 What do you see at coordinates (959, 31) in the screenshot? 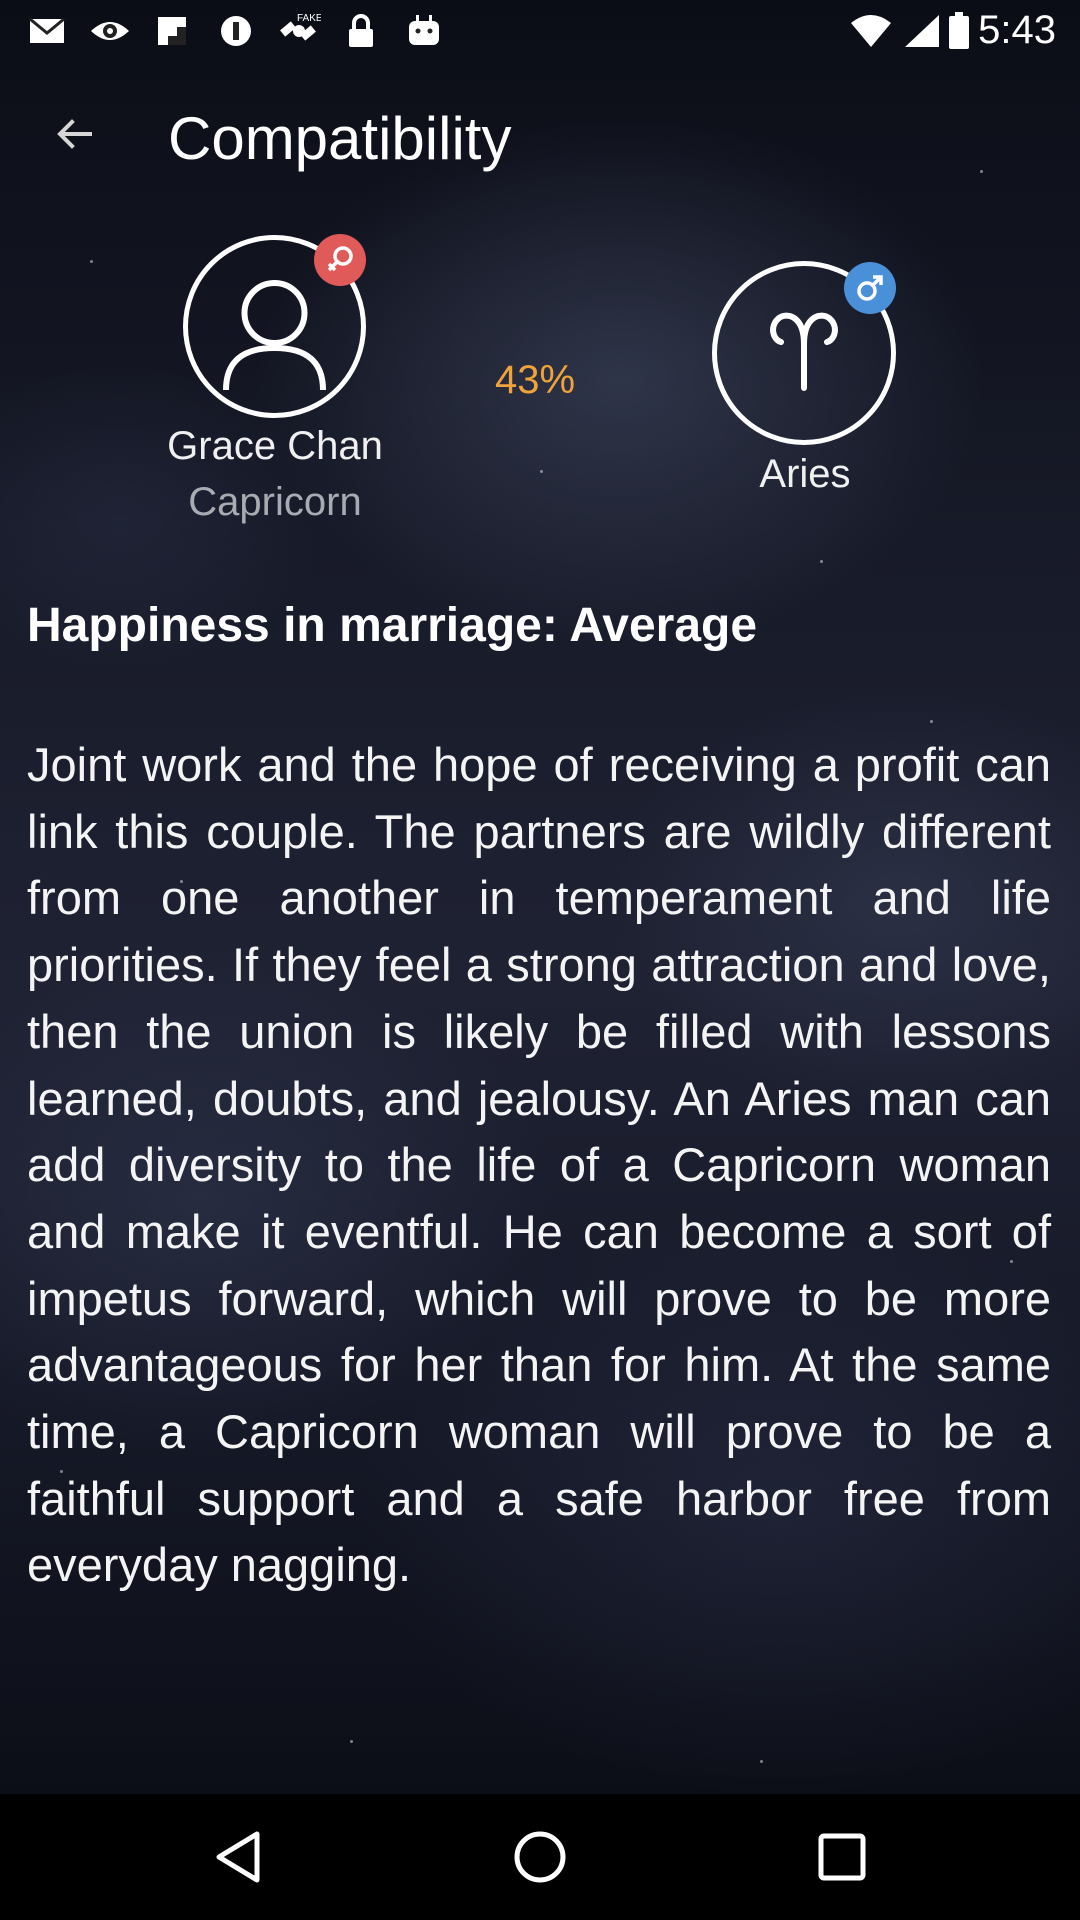
I see `battery-icon` at bounding box center [959, 31].